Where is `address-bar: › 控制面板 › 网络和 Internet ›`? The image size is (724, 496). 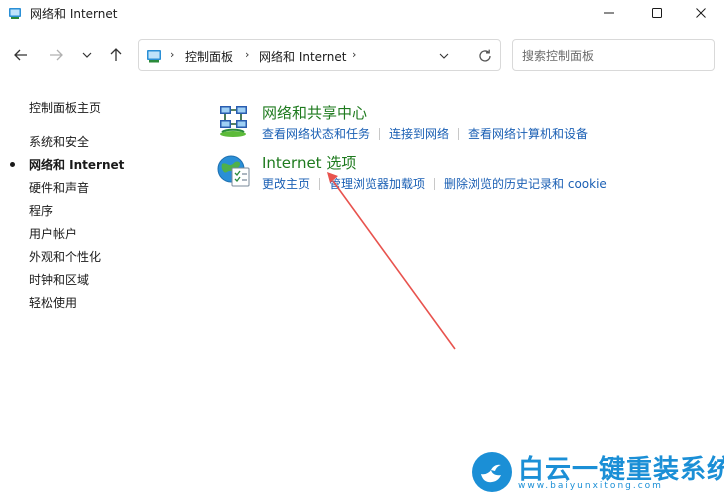 address-bar: › 控制面板 › 网络和 Internet › is located at coordinates (319, 55).